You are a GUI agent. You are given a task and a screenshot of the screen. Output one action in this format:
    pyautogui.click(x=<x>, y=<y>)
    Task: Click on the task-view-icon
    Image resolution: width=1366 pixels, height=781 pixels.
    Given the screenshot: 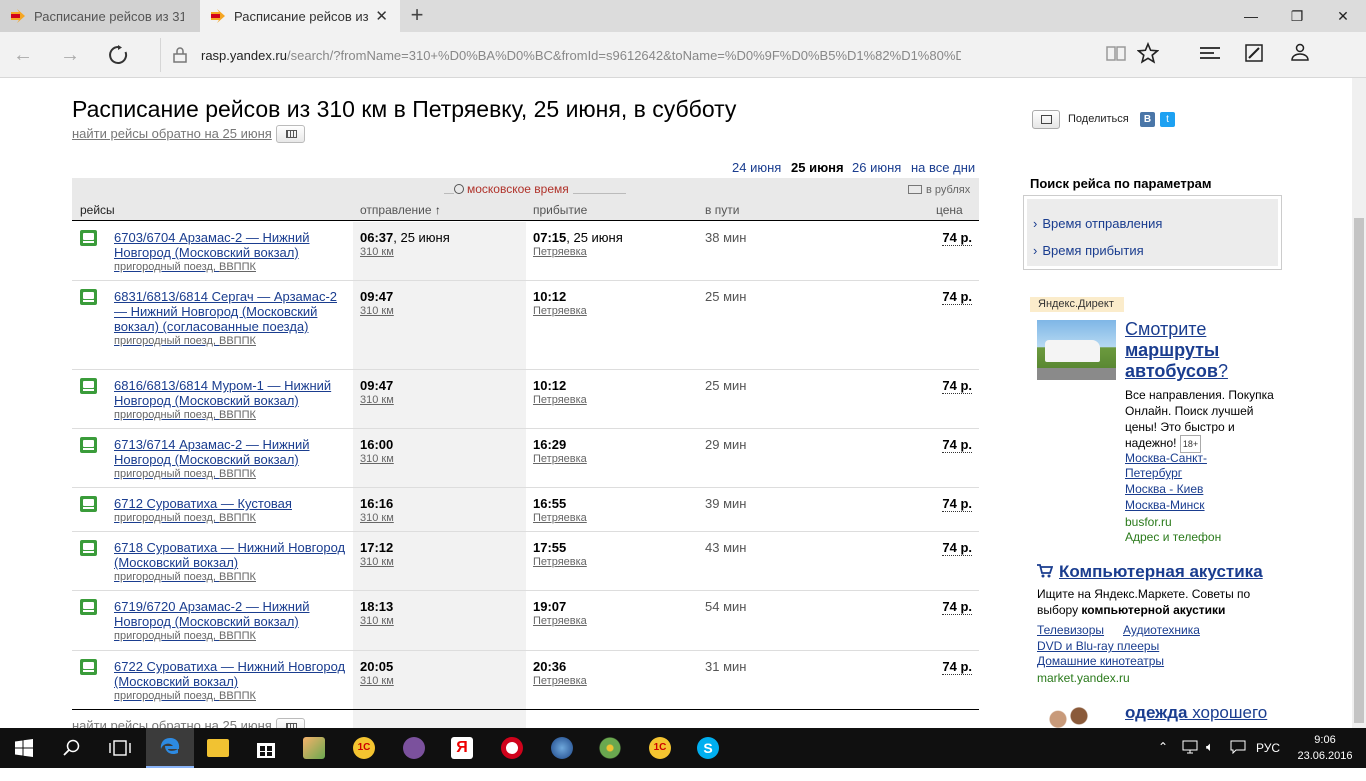 What is the action you would take?
    pyautogui.click(x=120, y=748)
    